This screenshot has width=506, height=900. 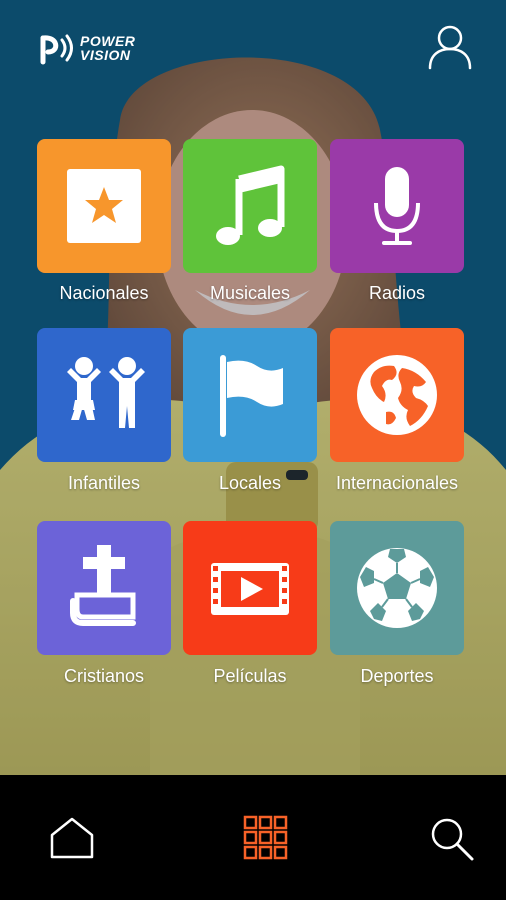 What do you see at coordinates (397, 293) in the screenshot?
I see `category-label-radios: Radios` at bounding box center [397, 293].